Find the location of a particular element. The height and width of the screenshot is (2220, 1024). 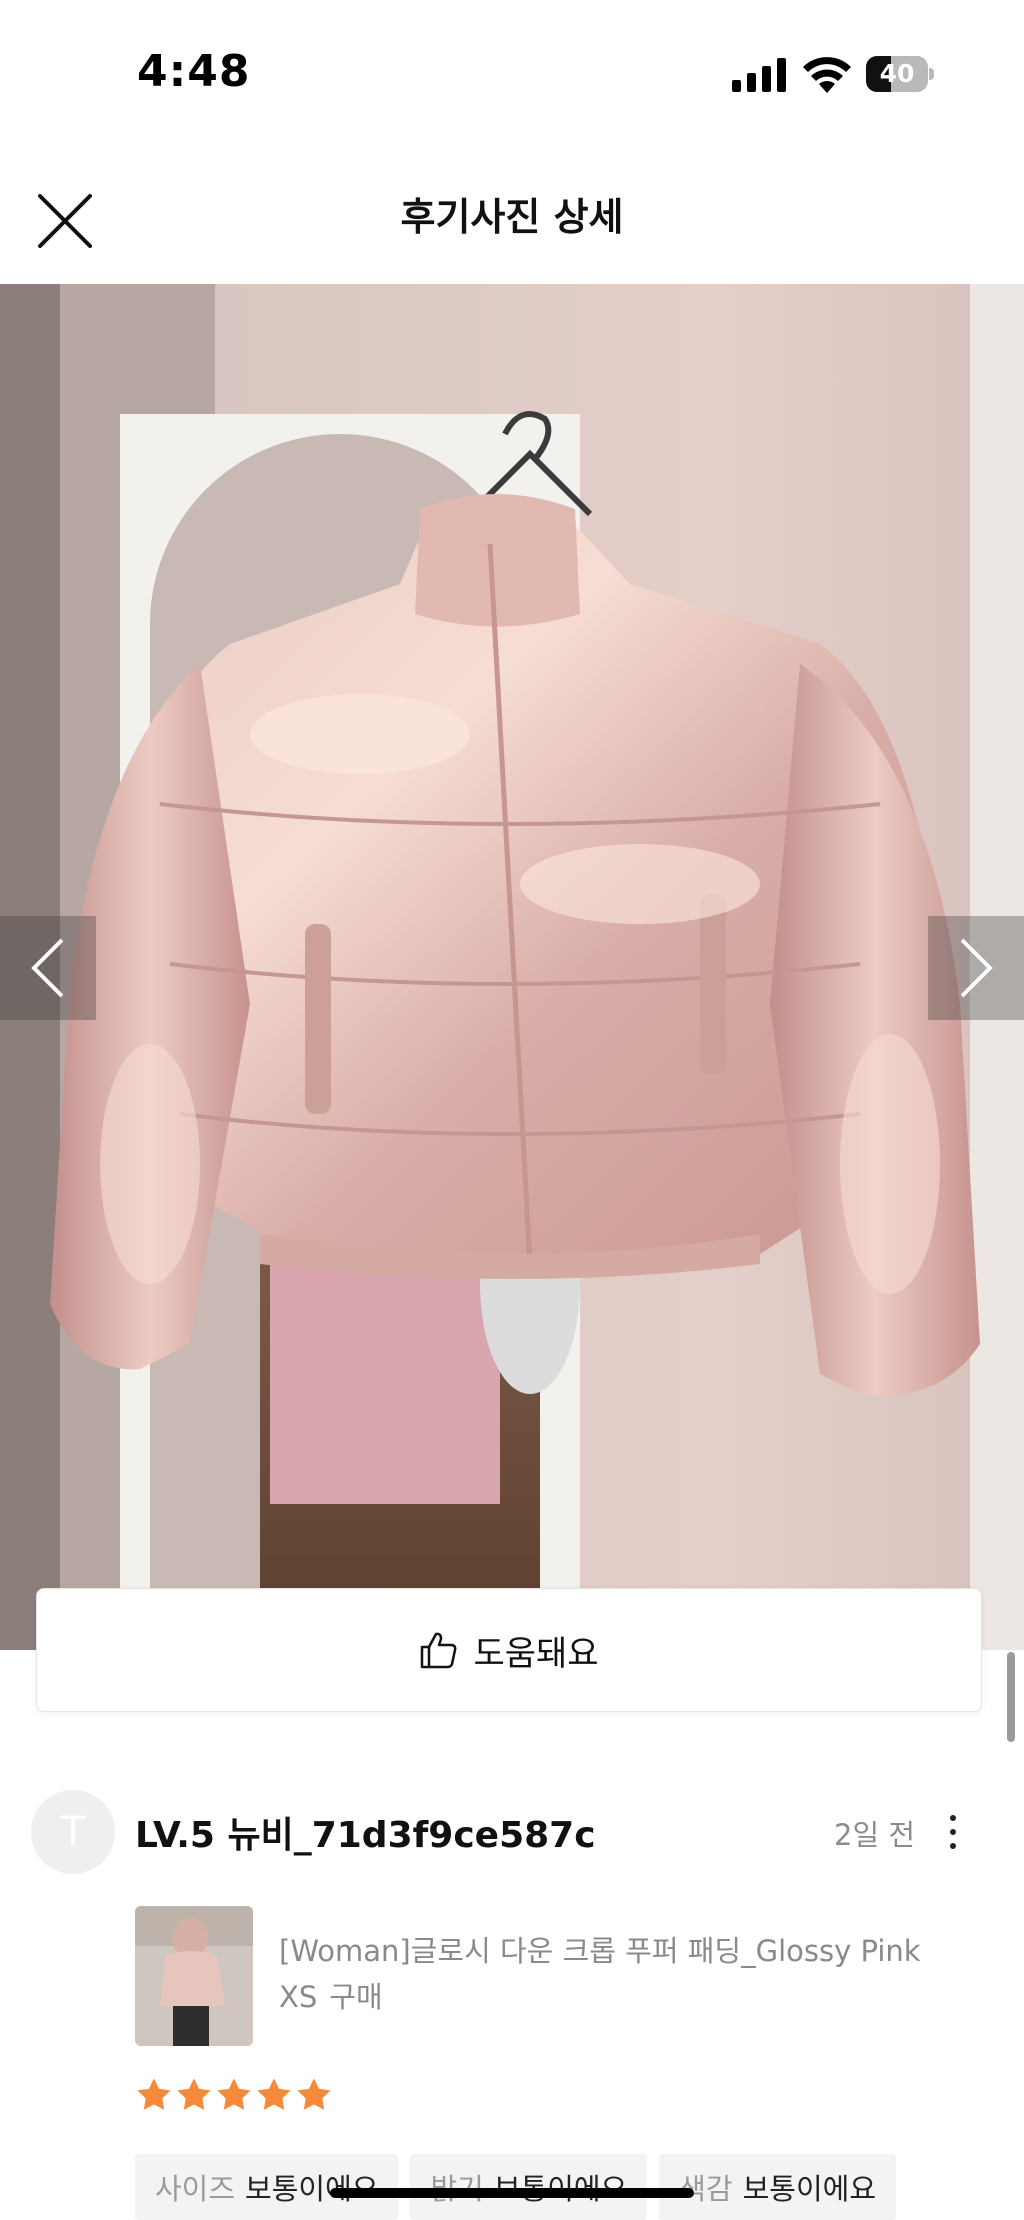

attribute-tag-size: 사이즈 보통이에요 is located at coordinates (267, 2187).